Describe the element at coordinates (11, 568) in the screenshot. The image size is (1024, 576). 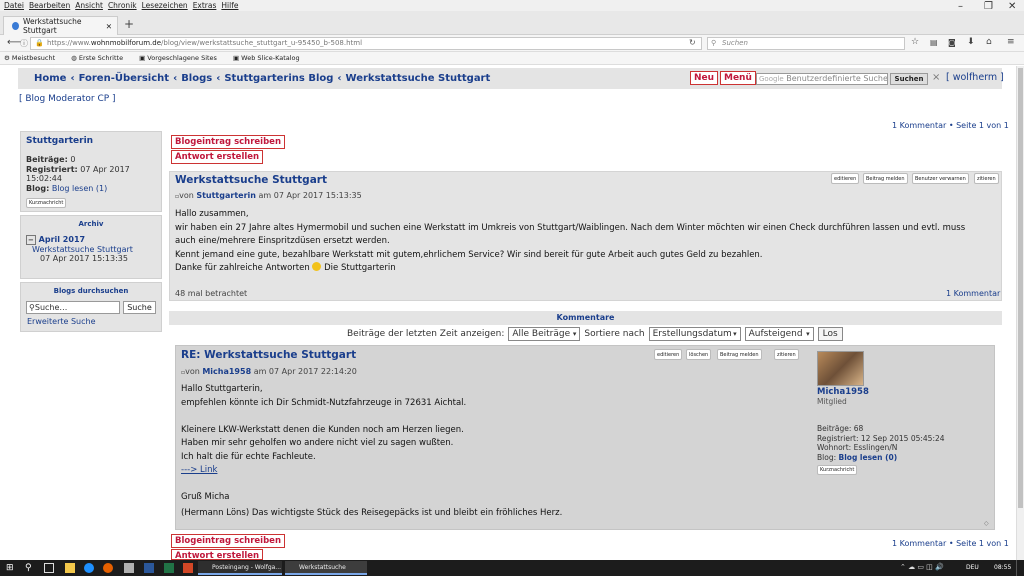
I see `windows-start-icon: ⊞` at that location.